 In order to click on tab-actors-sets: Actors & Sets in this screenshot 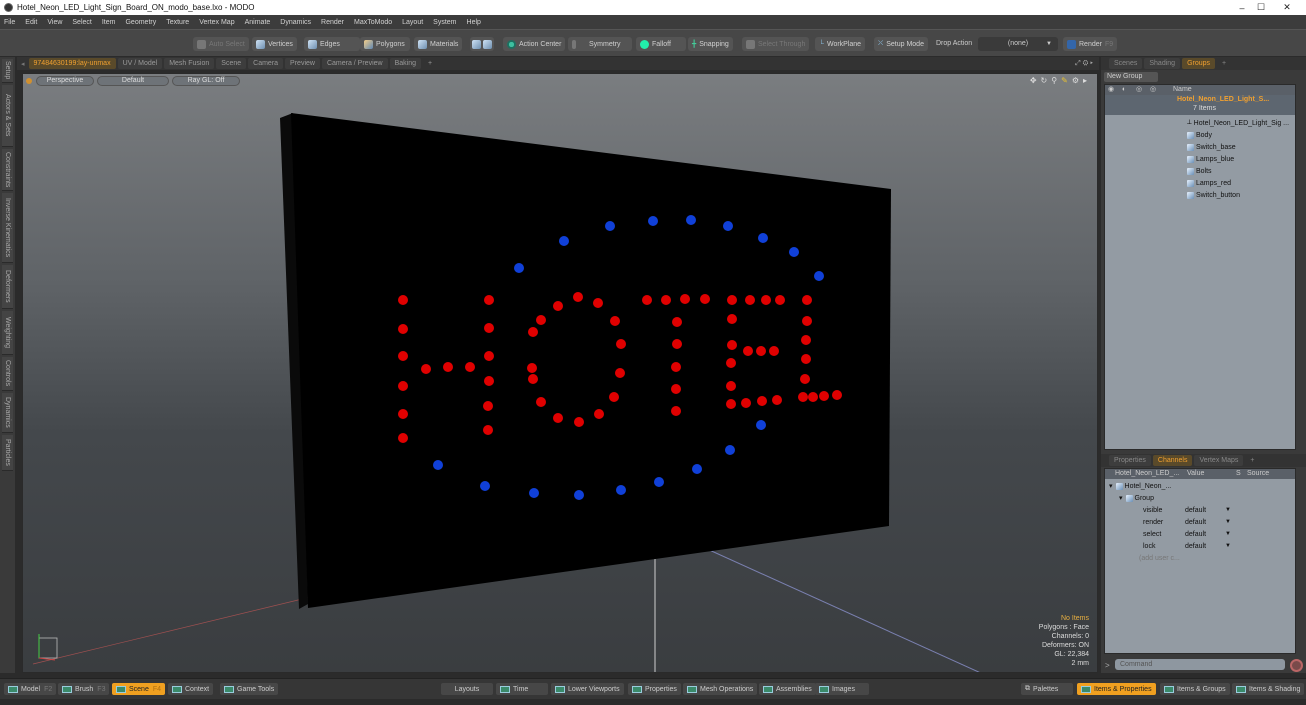, I will do `click(7, 116)`.